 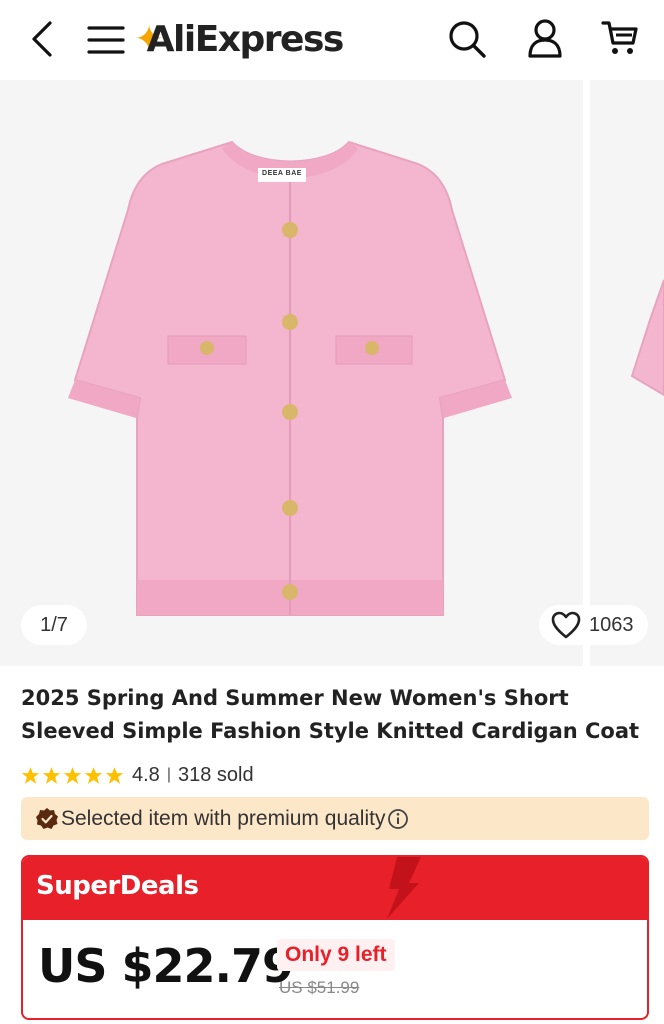 I want to click on aliexpress-logo: ✦ AliExpress, so click(x=239, y=39).